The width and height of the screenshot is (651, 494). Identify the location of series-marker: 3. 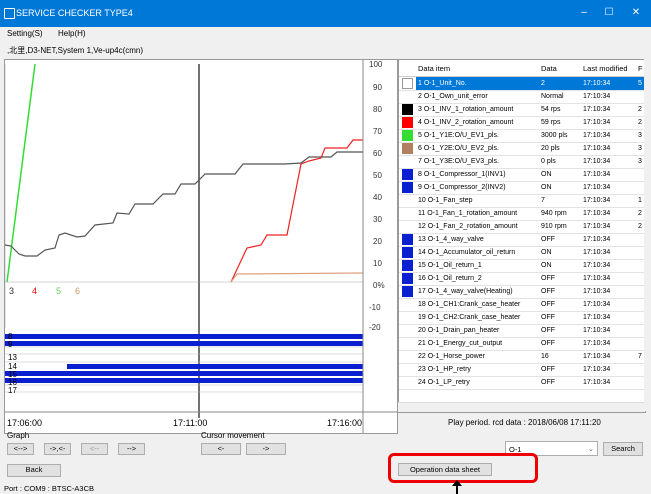
(12, 291).